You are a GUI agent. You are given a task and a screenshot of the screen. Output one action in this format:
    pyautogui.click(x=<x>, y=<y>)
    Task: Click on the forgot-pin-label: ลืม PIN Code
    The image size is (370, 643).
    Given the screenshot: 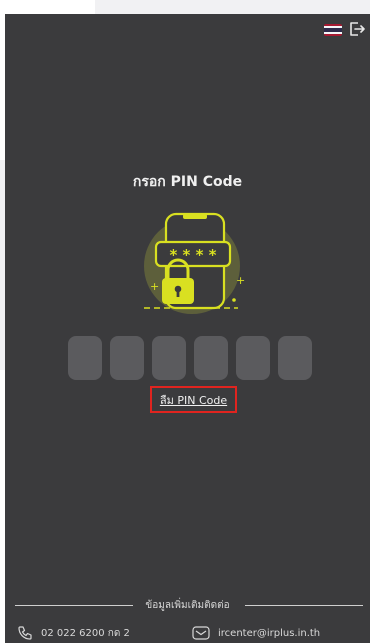 What is the action you would take?
    pyautogui.click(x=193, y=400)
    